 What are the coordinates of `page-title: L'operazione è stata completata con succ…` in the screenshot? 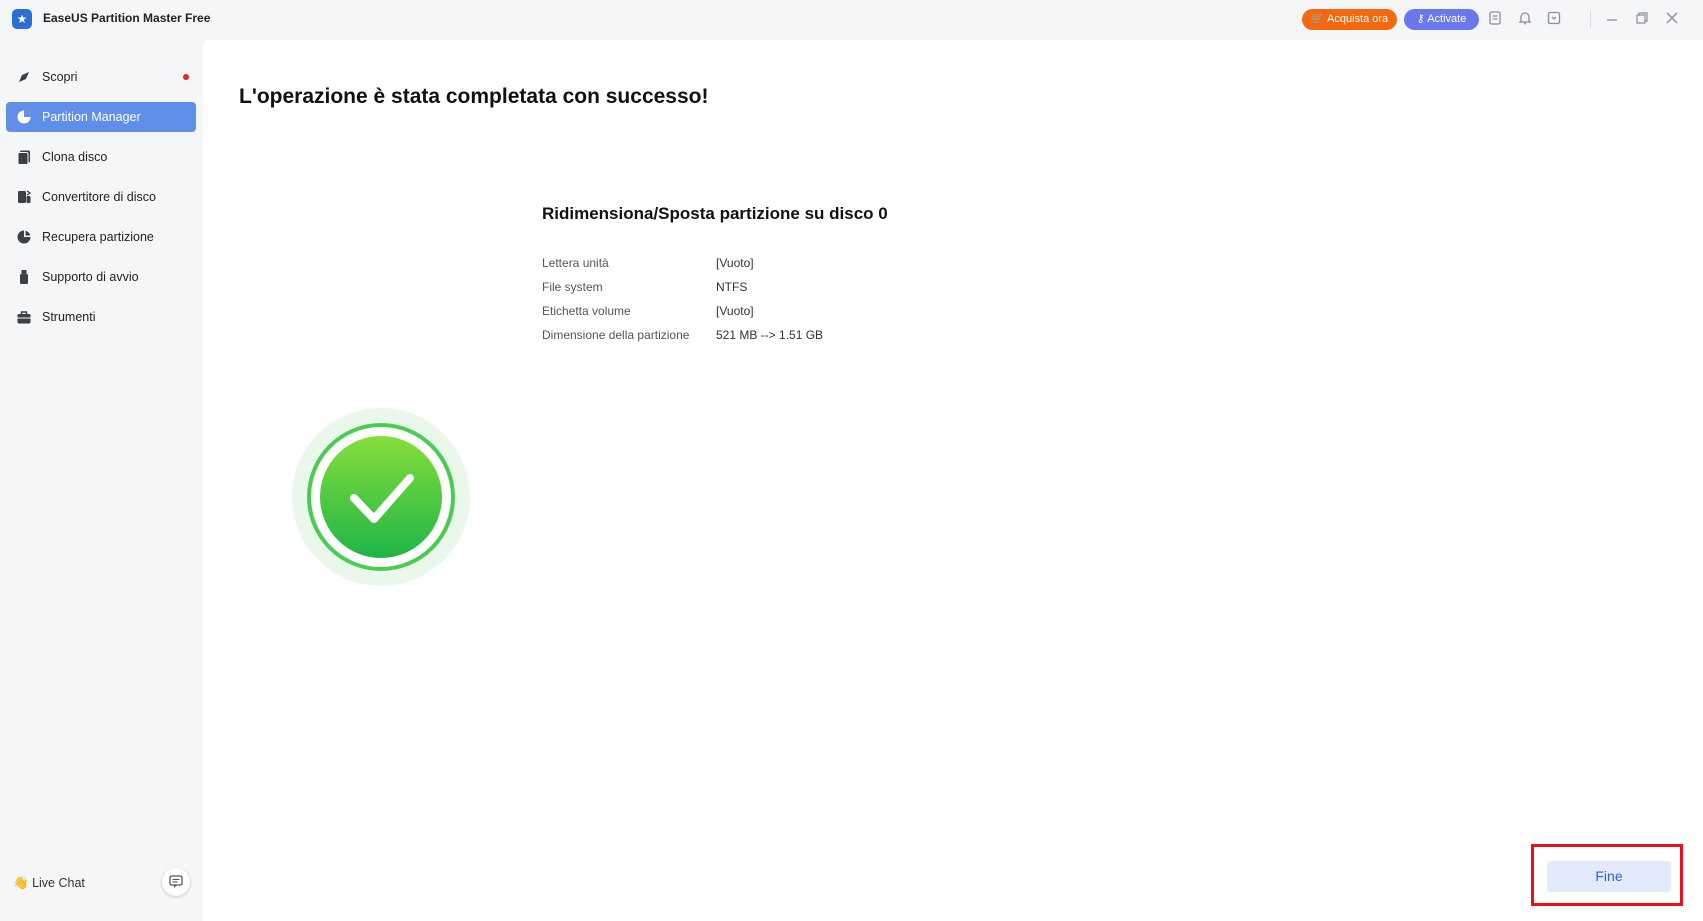 It's located at (474, 96).